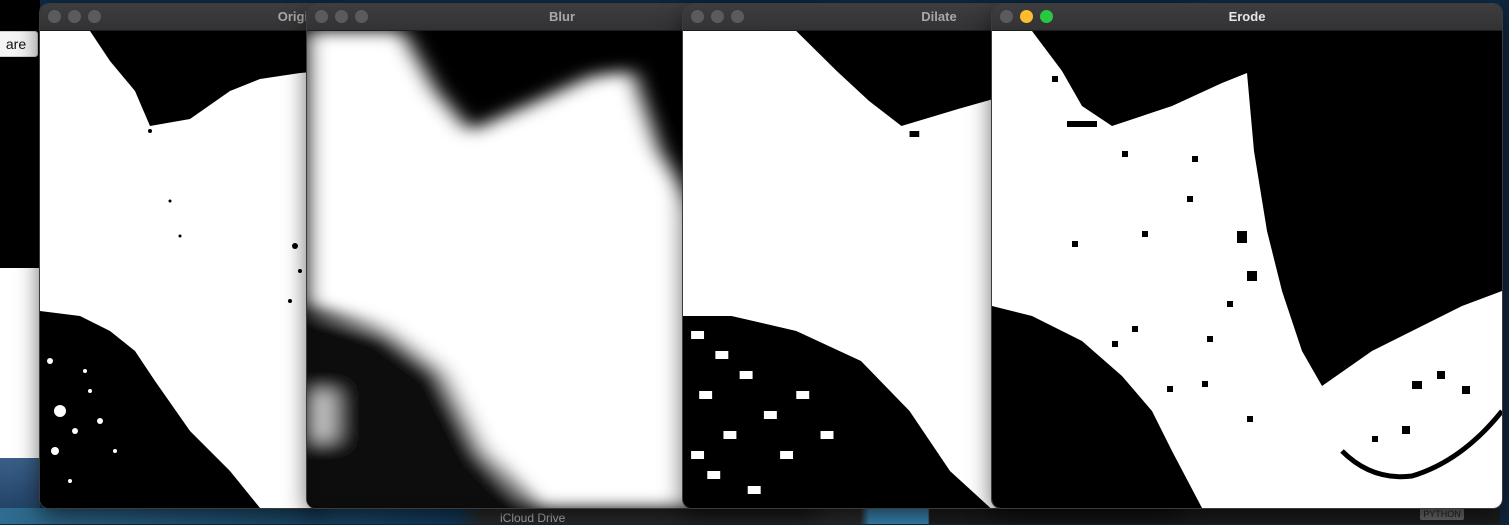  What do you see at coordinates (20, 363) in the screenshot?
I see `background-window-fragment` at bounding box center [20, 363].